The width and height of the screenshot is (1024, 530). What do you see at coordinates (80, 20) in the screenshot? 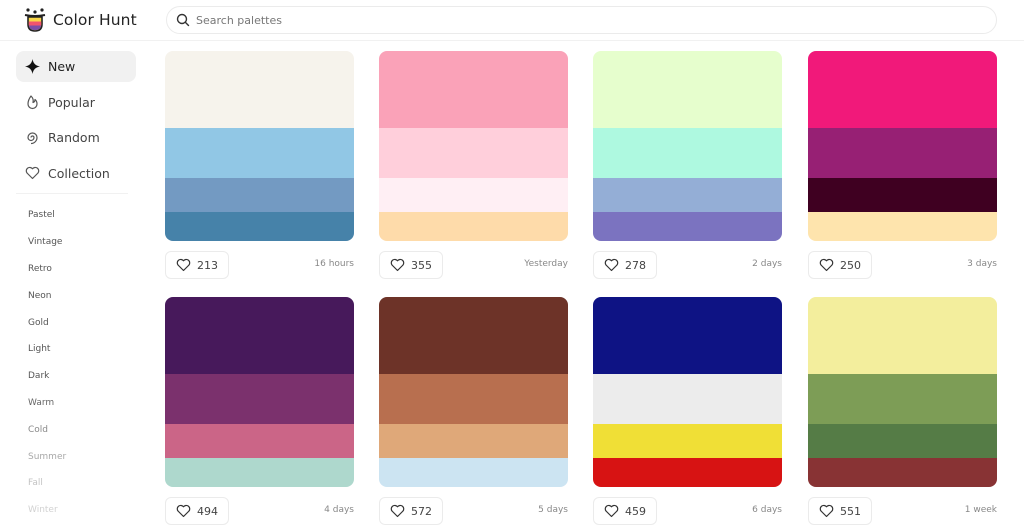
I see `logo: Color Hunt` at bounding box center [80, 20].